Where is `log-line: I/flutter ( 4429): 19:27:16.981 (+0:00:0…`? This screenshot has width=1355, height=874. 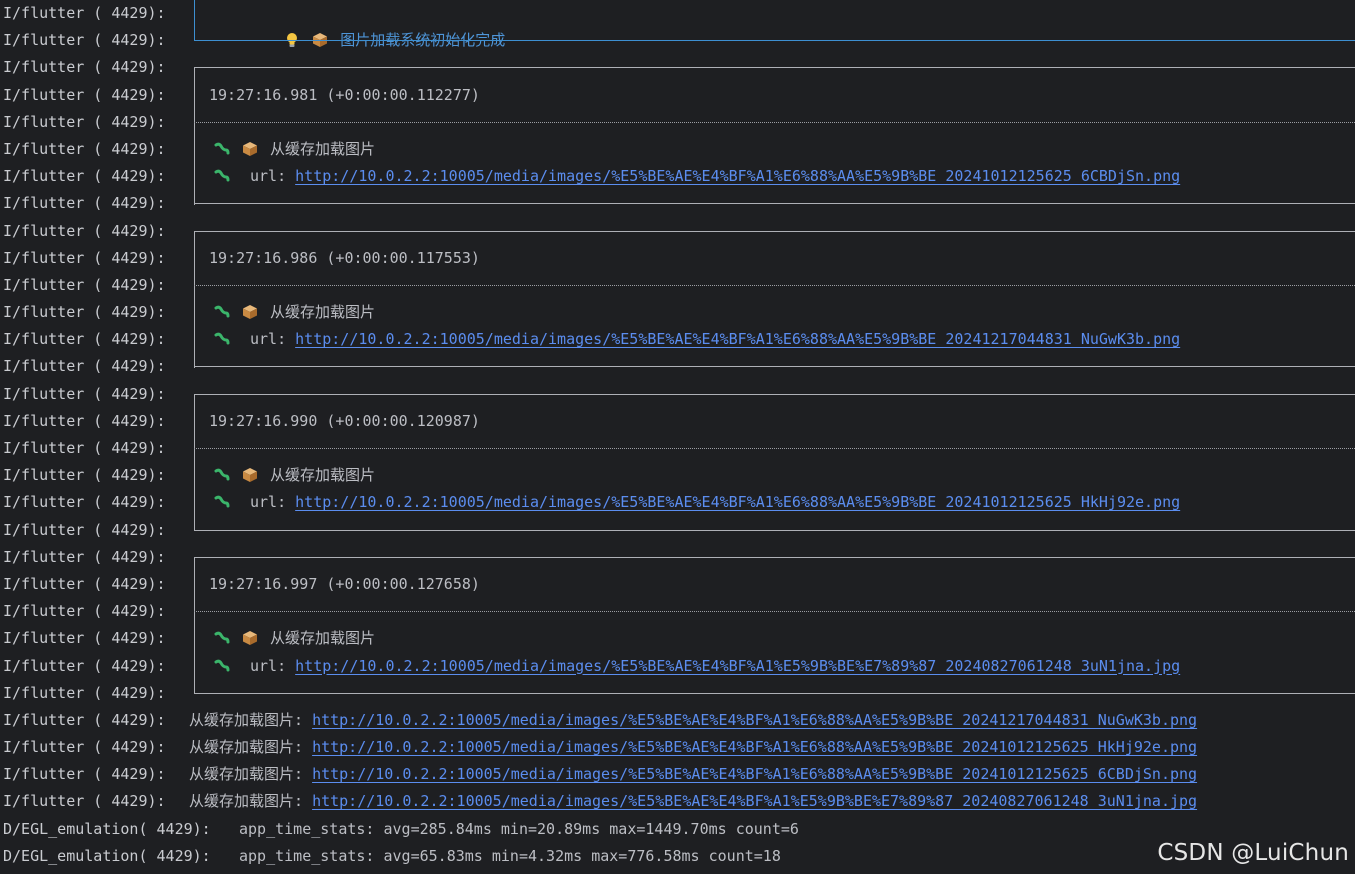 log-line: I/flutter ( 4429): 19:27:16.981 (+0:00:0… is located at coordinates (677, 95).